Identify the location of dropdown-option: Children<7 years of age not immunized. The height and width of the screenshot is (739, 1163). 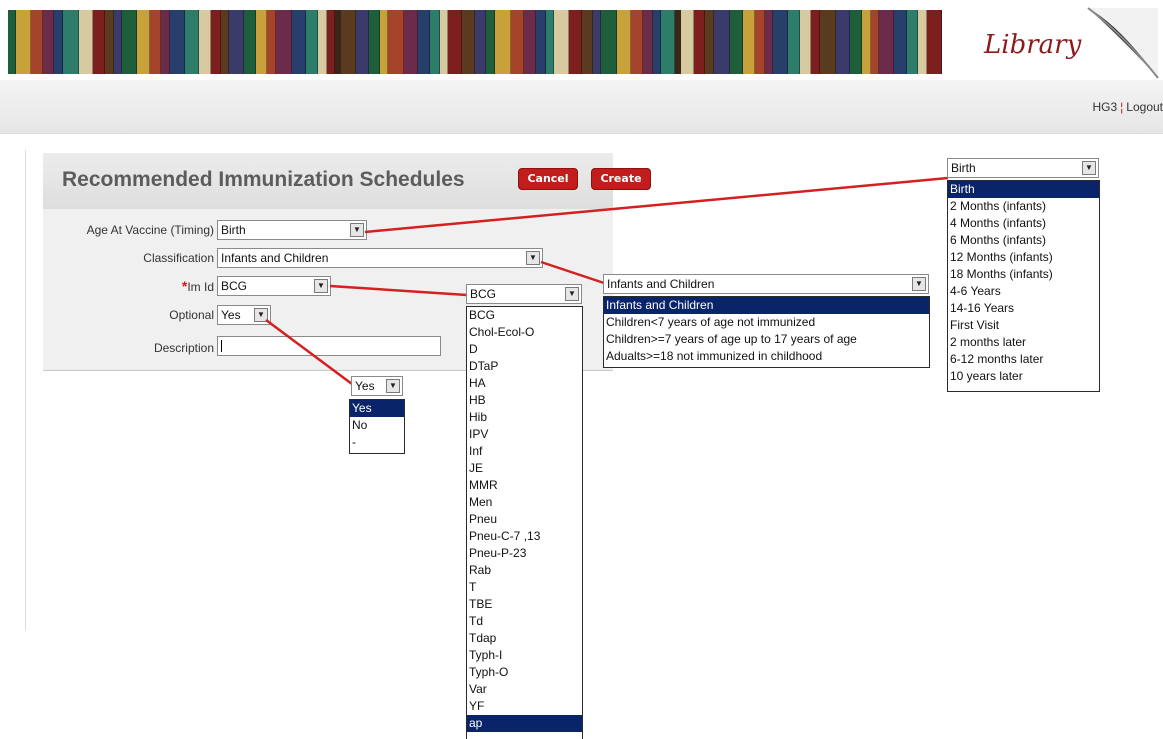
(766, 322).